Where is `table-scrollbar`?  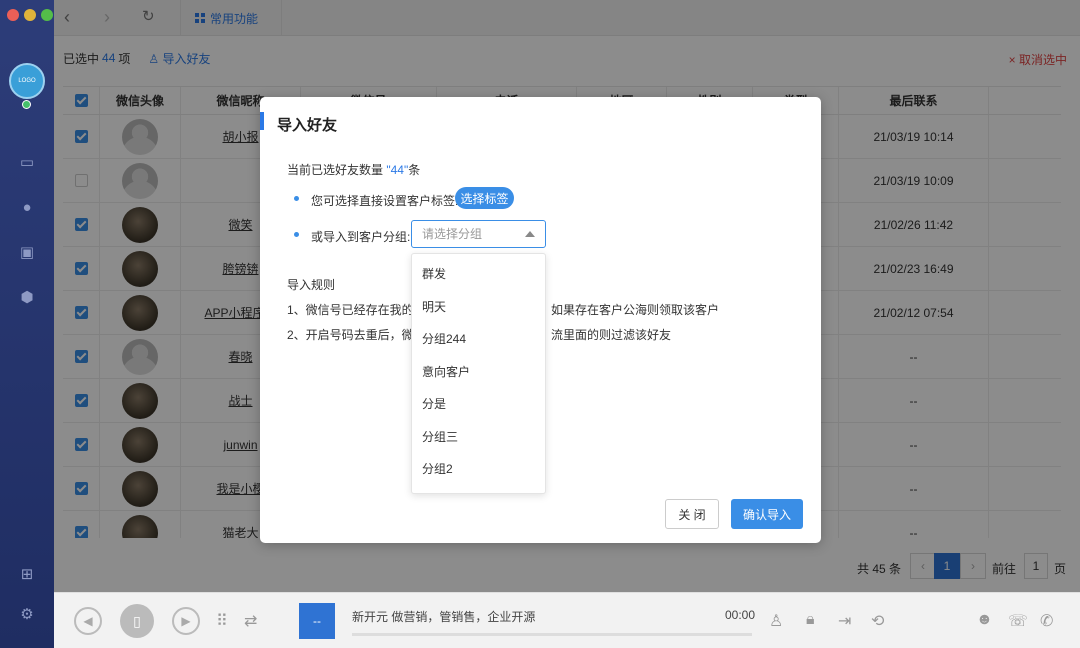 table-scrollbar is located at coordinates (1074, 161).